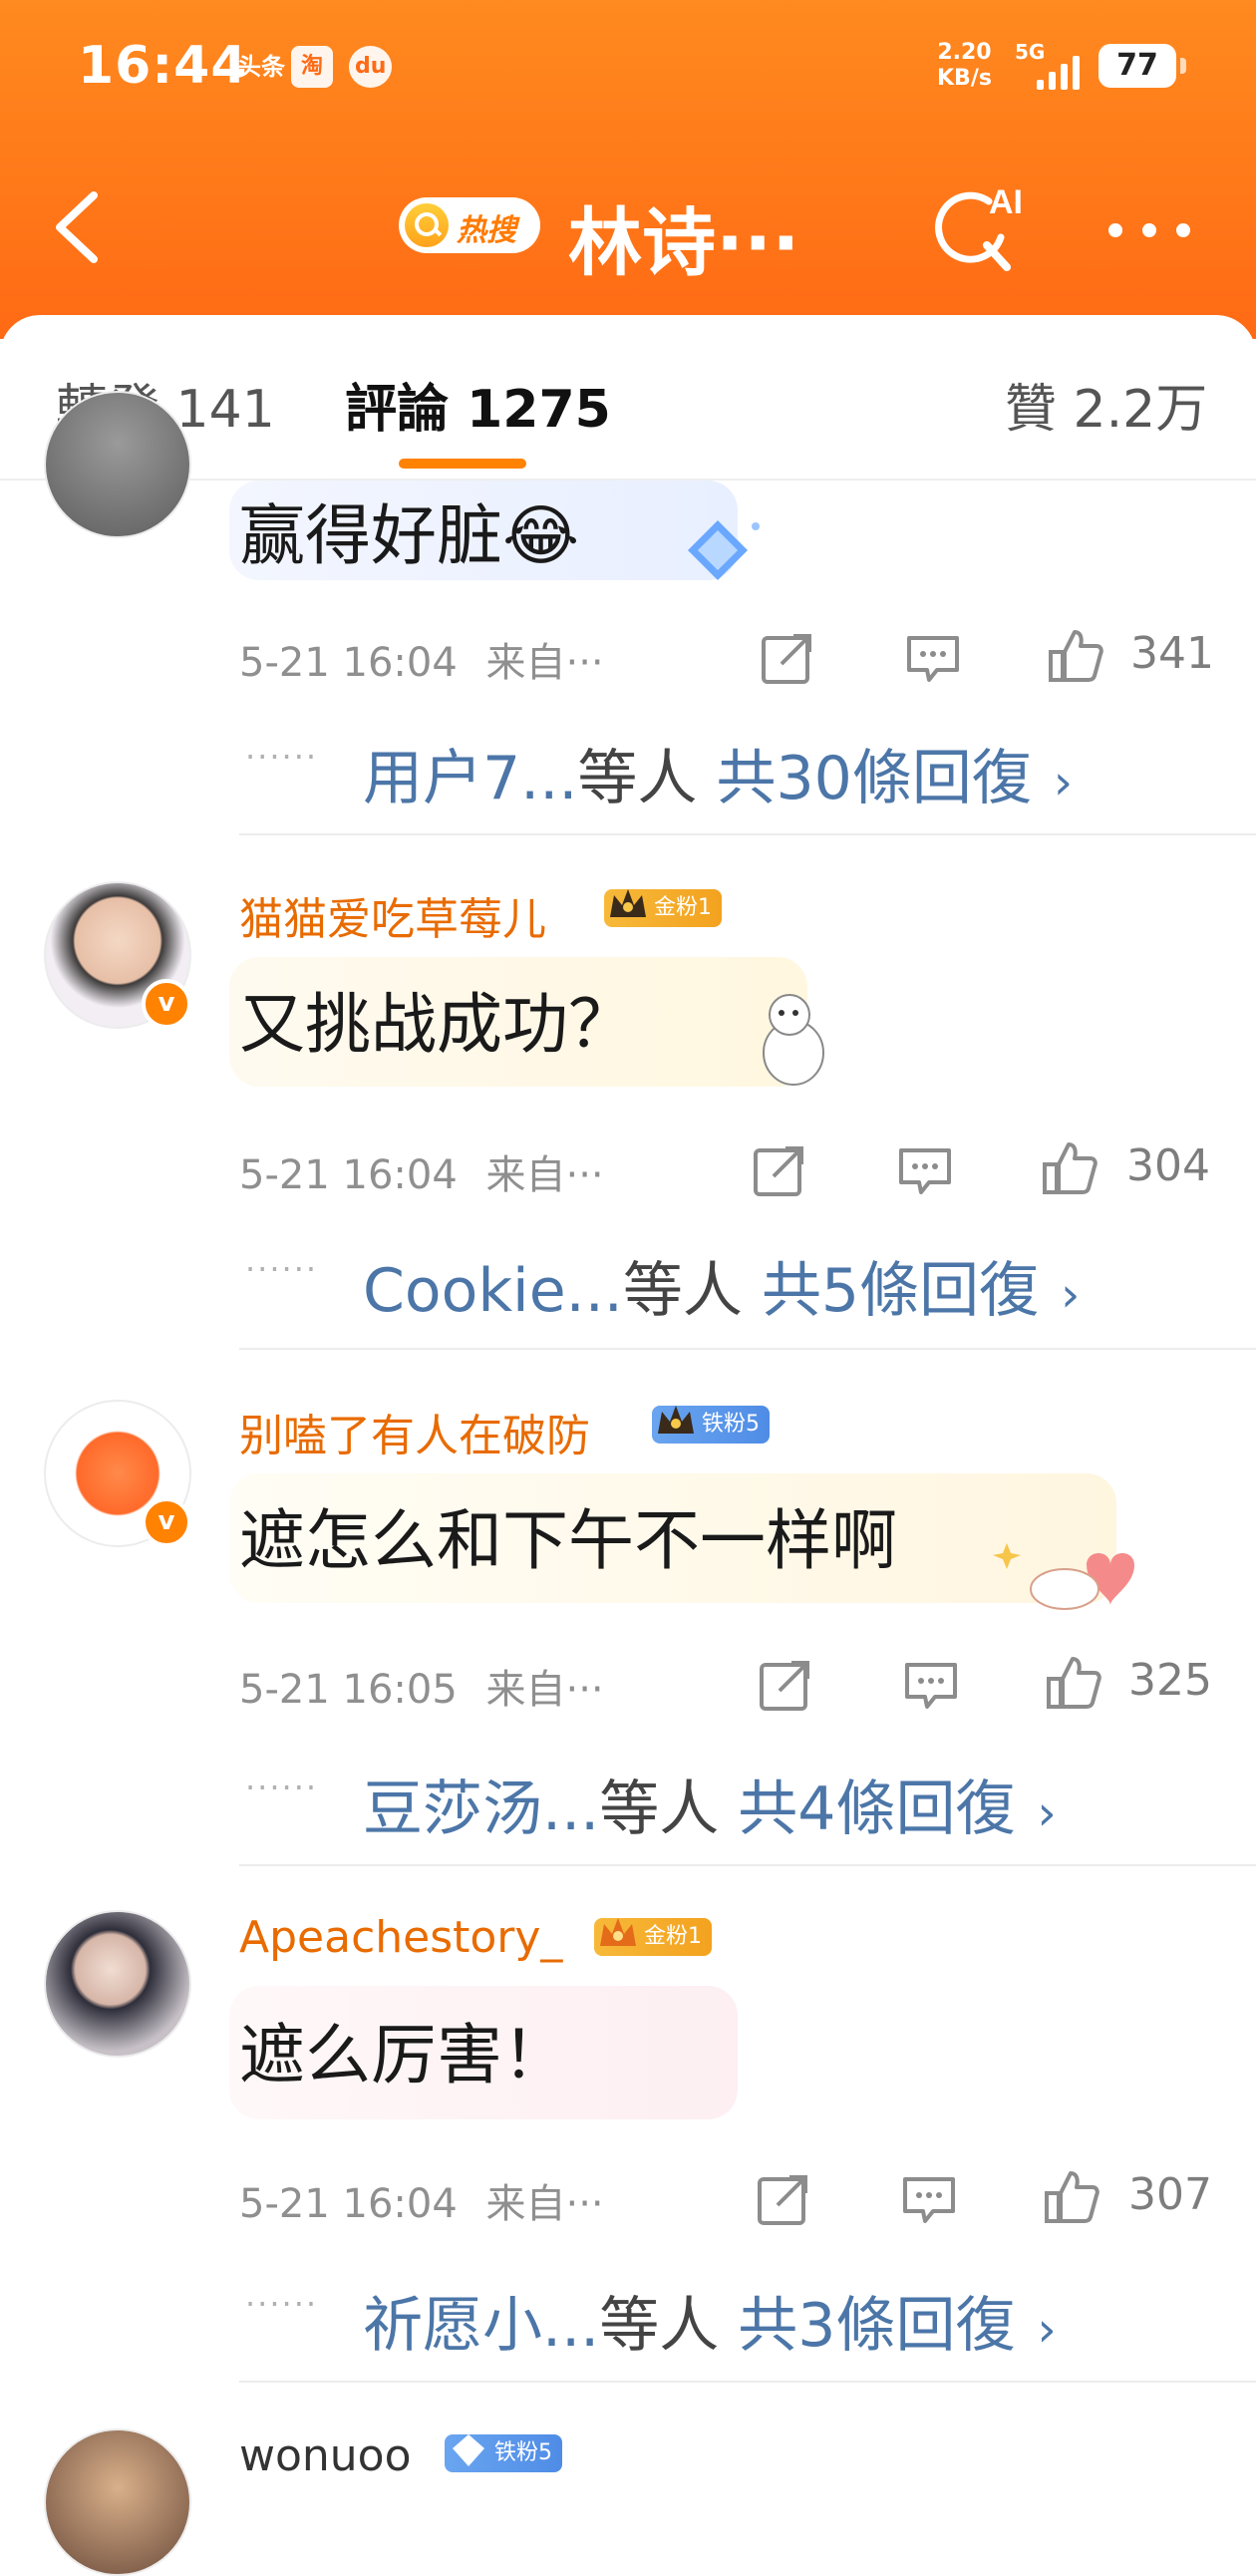  What do you see at coordinates (1106, 404) in the screenshot?
I see `tab-likes: 贊 2.2万` at bounding box center [1106, 404].